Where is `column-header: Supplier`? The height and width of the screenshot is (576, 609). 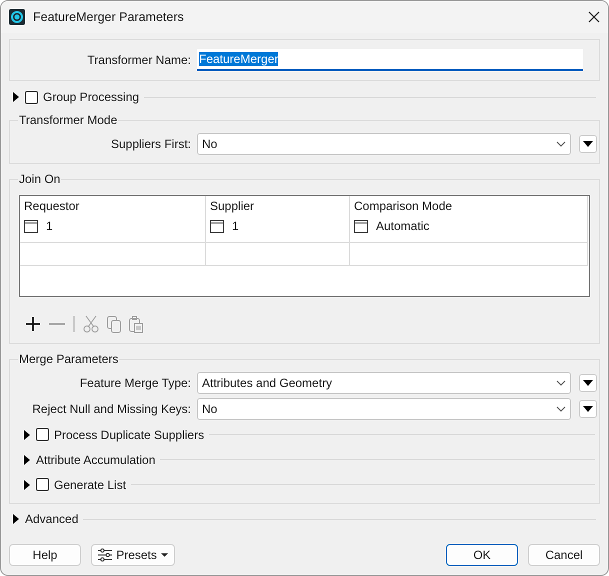 column-header: Supplier is located at coordinates (233, 206).